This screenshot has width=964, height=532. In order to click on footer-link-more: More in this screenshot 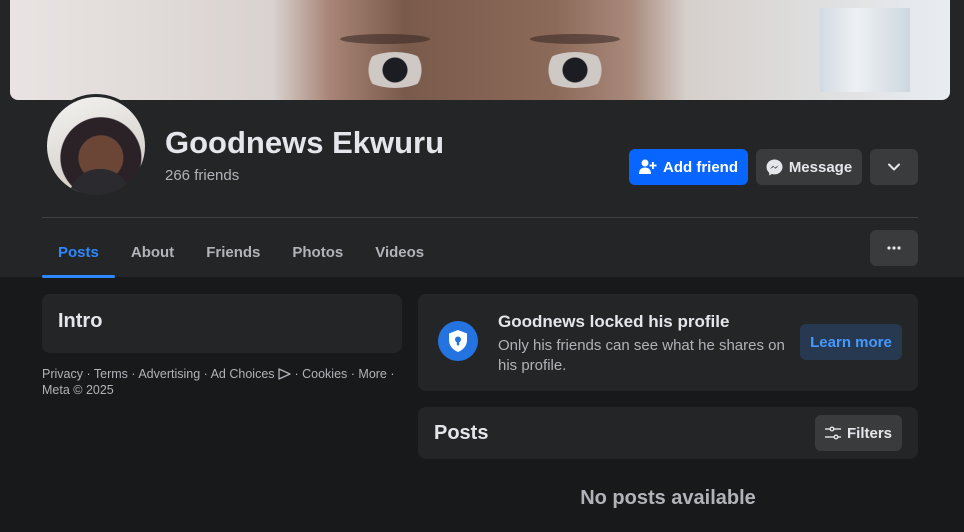, I will do `click(372, 374)`.